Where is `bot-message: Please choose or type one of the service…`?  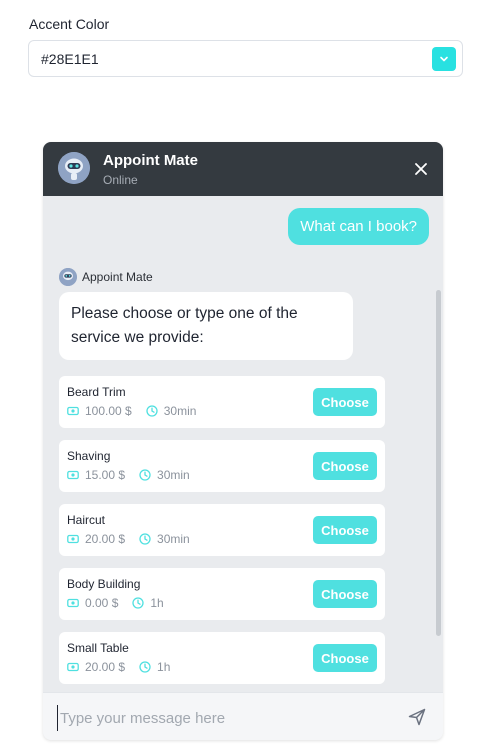
bot-message: Please choose or type one of the service… is located at coordinates (206, 326).